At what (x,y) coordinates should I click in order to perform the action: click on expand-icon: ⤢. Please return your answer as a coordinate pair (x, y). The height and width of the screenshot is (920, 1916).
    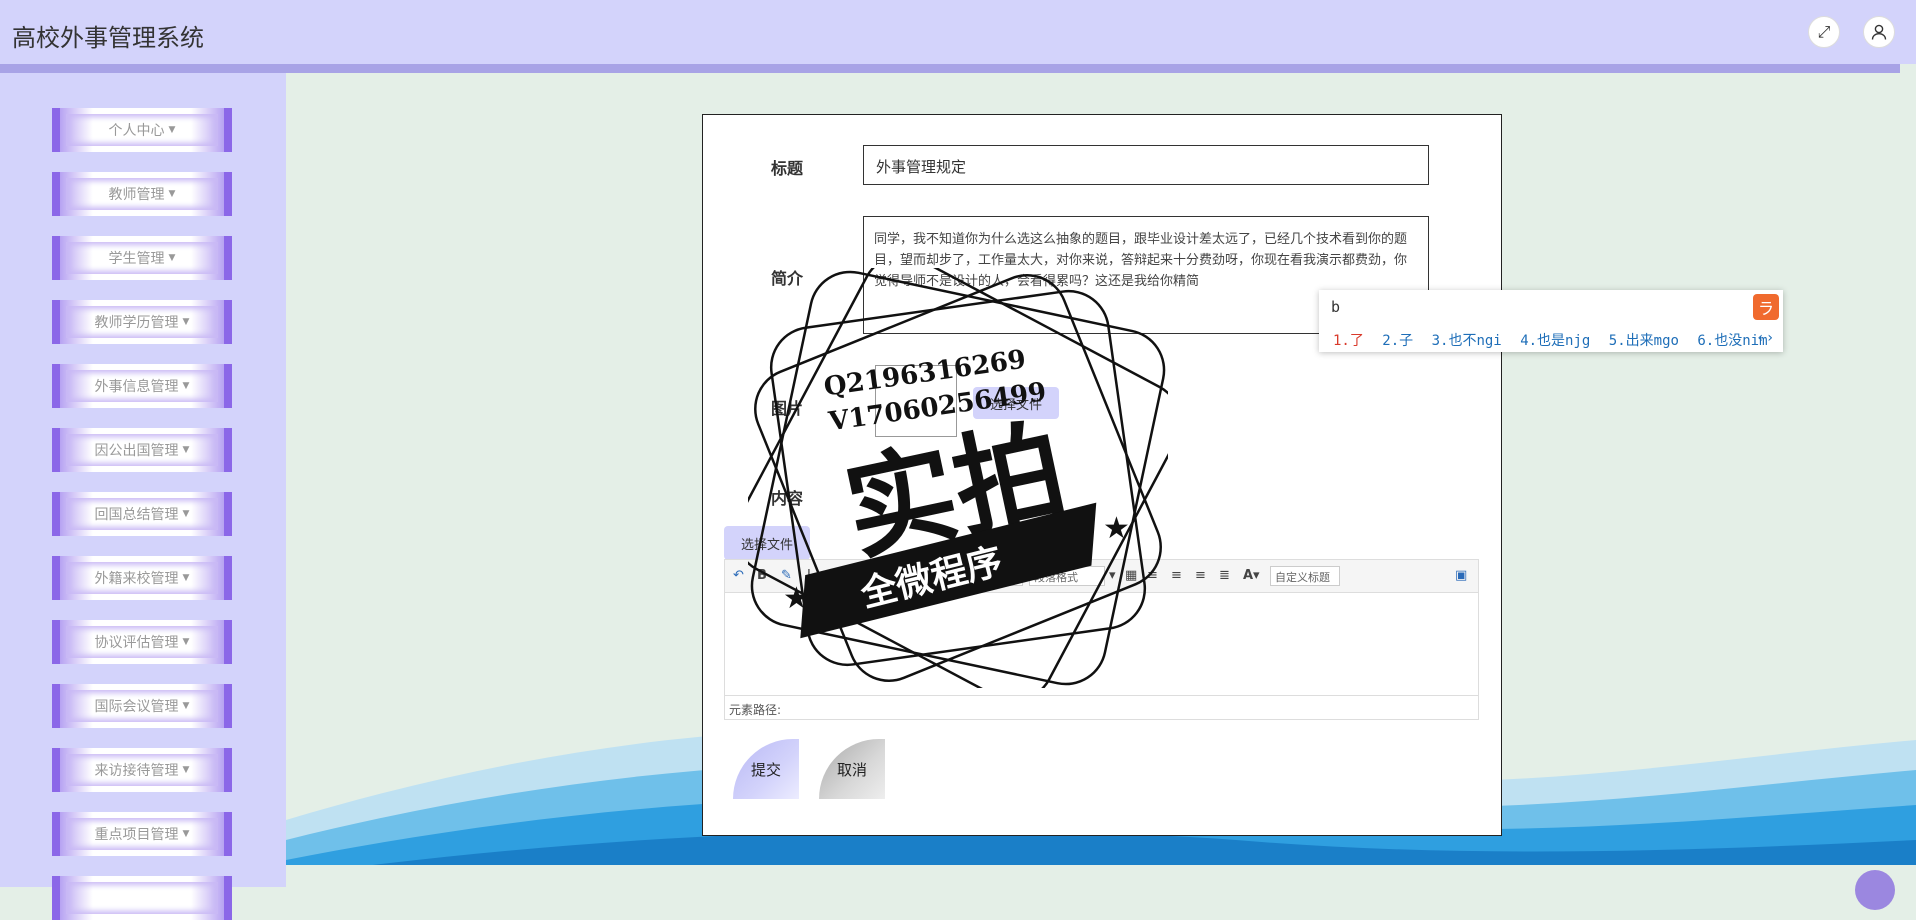
    Looking at the image, I should click on (1824, 31).